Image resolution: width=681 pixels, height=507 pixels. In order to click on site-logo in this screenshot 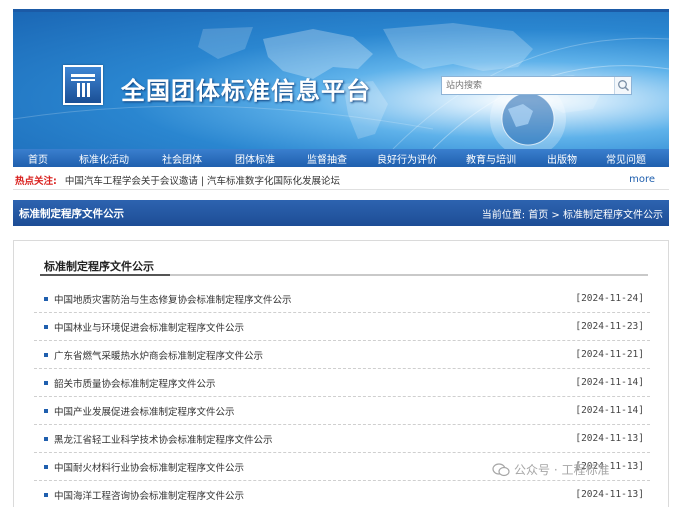, I will do `click(83, 85)`.